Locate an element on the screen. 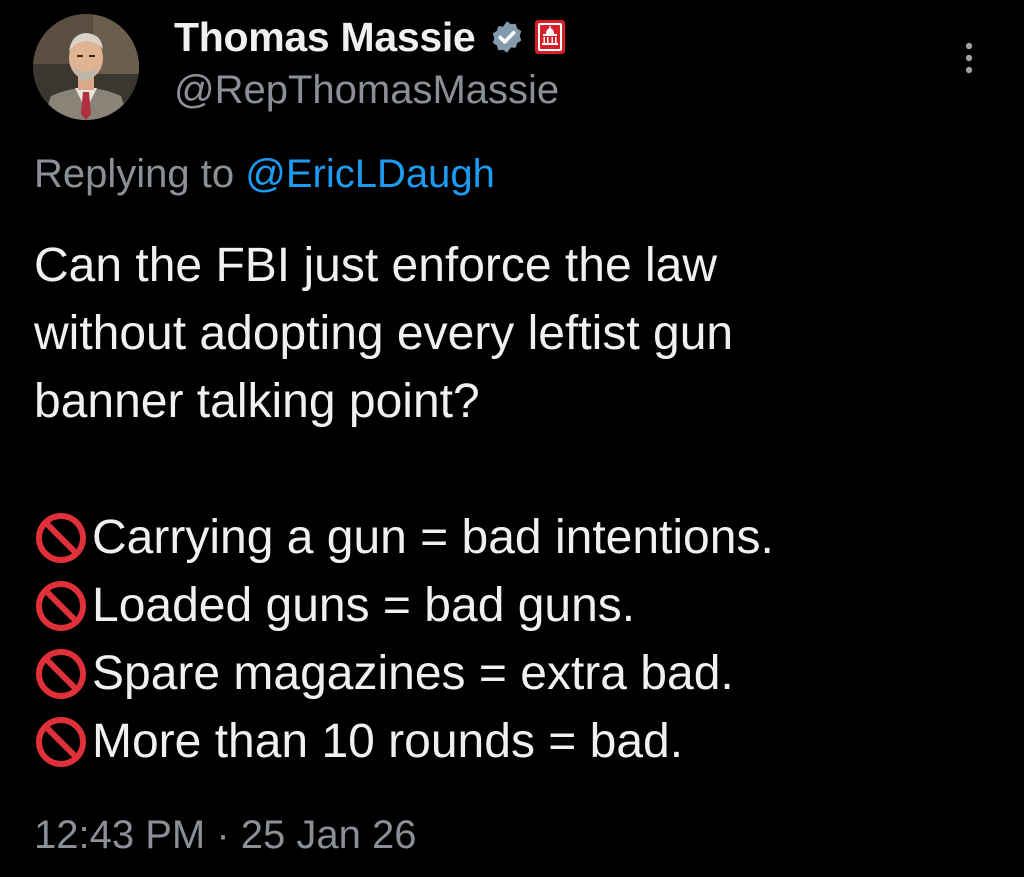 Image resolution: width=1024 pixels, height=877 pixels. timestamp-time: 12:43 PM is located at coordinates (120, 835).